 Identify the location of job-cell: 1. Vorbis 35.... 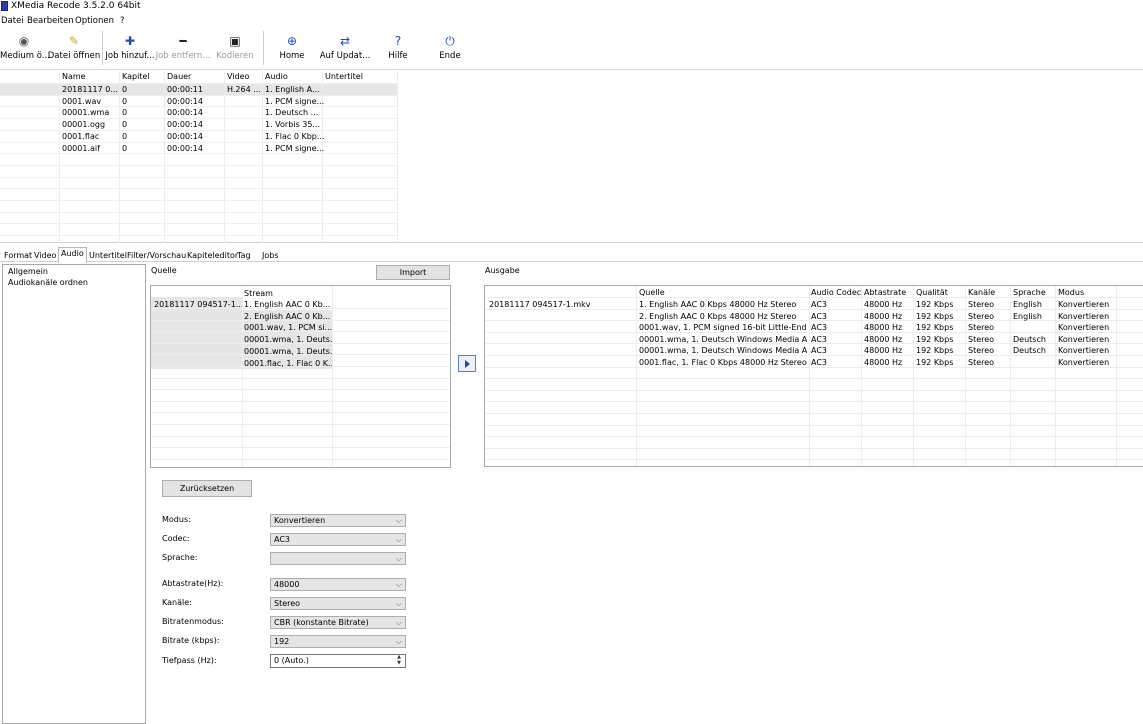
(292, 124).